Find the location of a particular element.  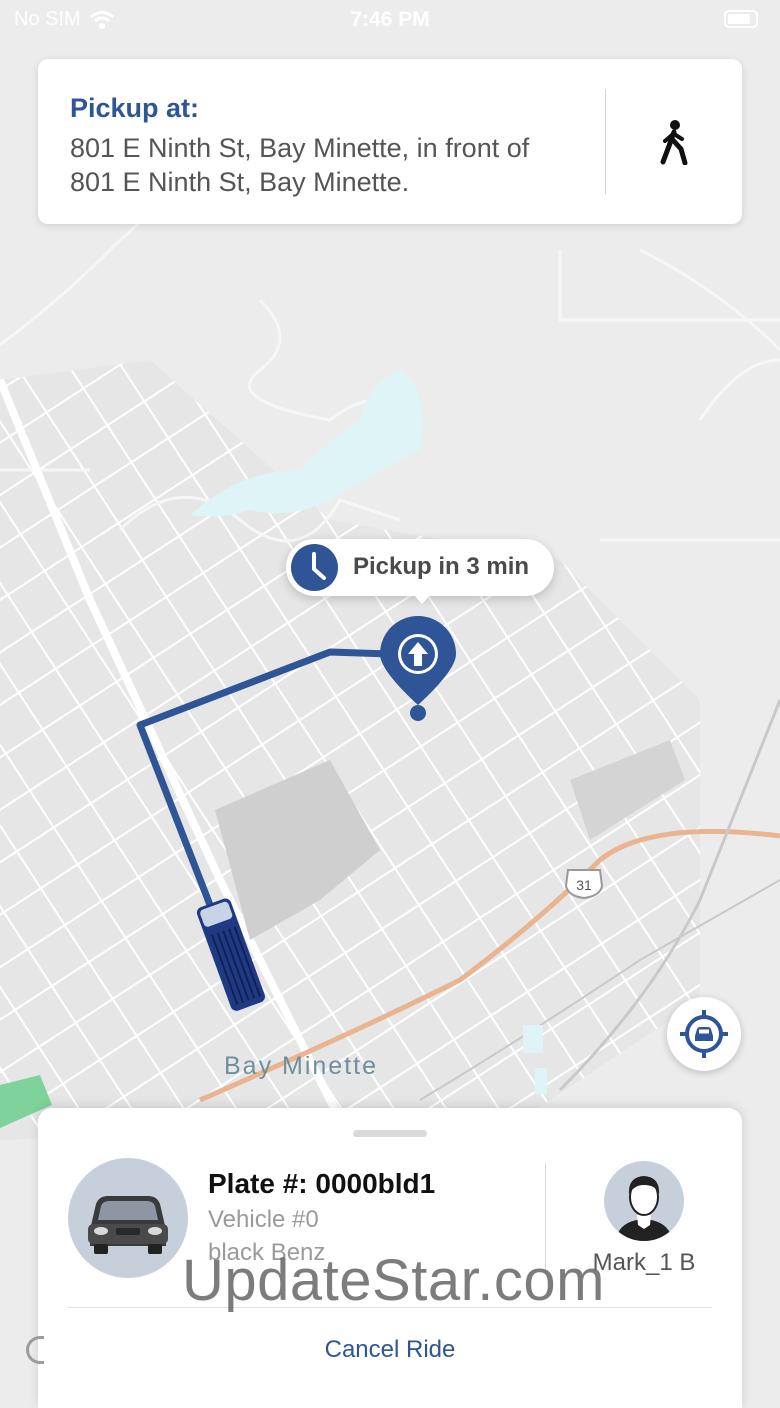

svg-text: 31 is located at coordinates (584, 885).